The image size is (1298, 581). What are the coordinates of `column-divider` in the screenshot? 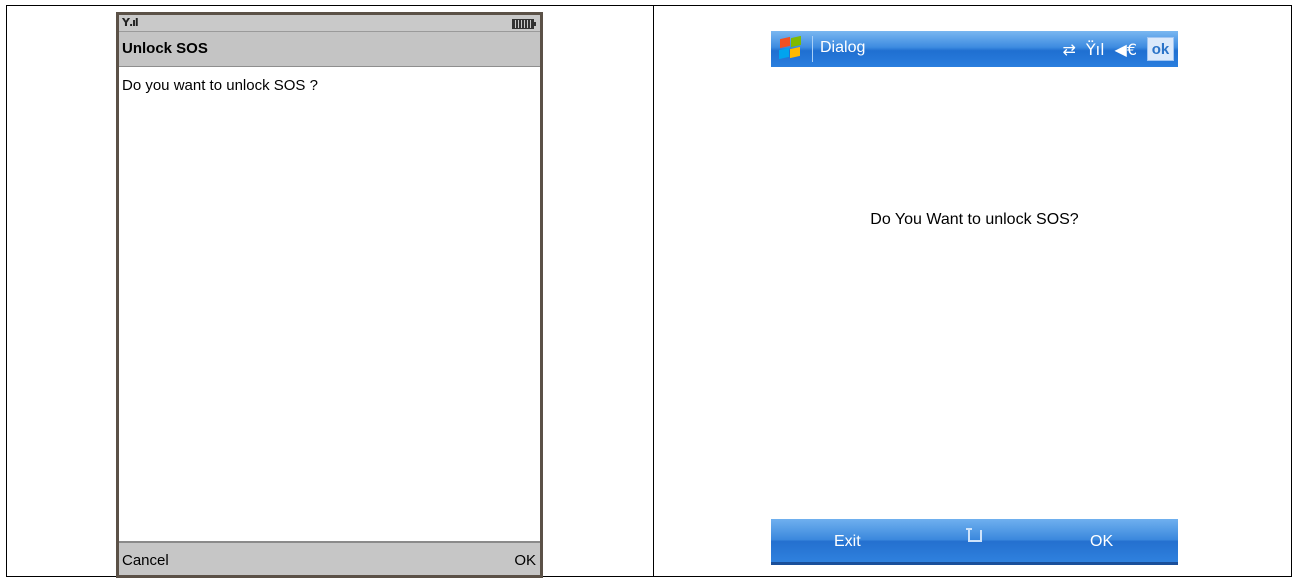 It's located at (653, 291).